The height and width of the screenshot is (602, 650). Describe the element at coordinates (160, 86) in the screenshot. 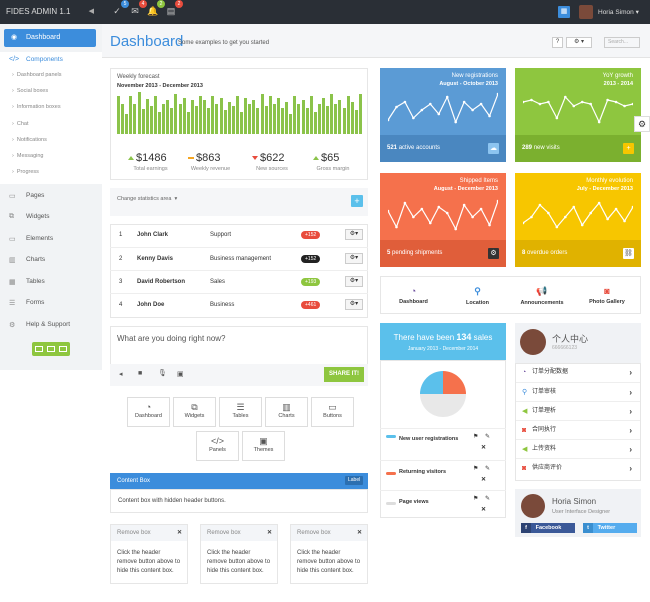

I see `forecast-range: November 2013 - December 2013` at that location.